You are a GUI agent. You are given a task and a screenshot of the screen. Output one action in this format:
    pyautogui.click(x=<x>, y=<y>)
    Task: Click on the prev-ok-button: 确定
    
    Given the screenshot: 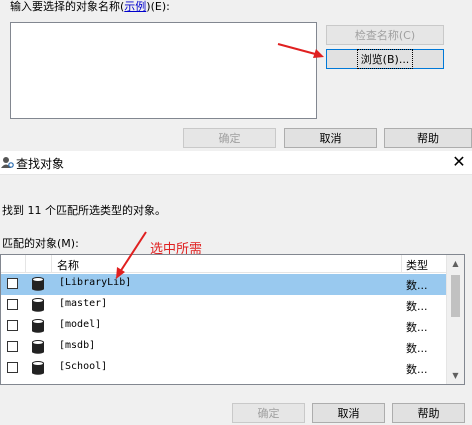 What is the action you would take?
    pyautogui.click(x=229, y=138)
    